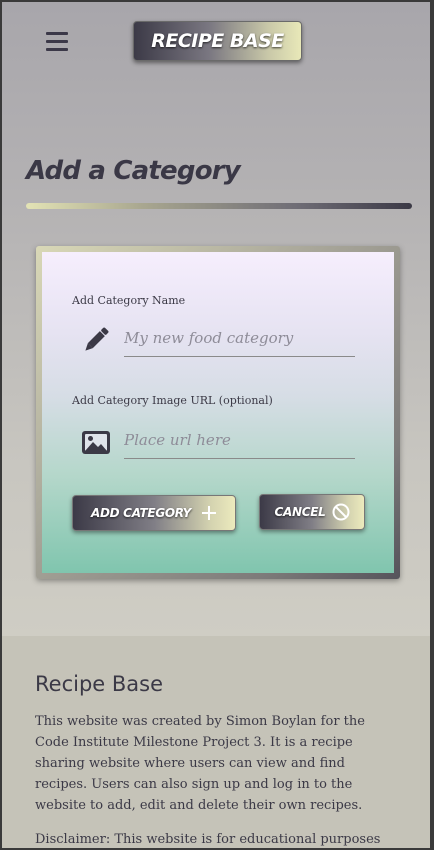 Image resolution: width=434 pixels, height=850 pixels. Describe the element at coordinates (219, 206) in the screenshot. I see `title-underline` at that location.